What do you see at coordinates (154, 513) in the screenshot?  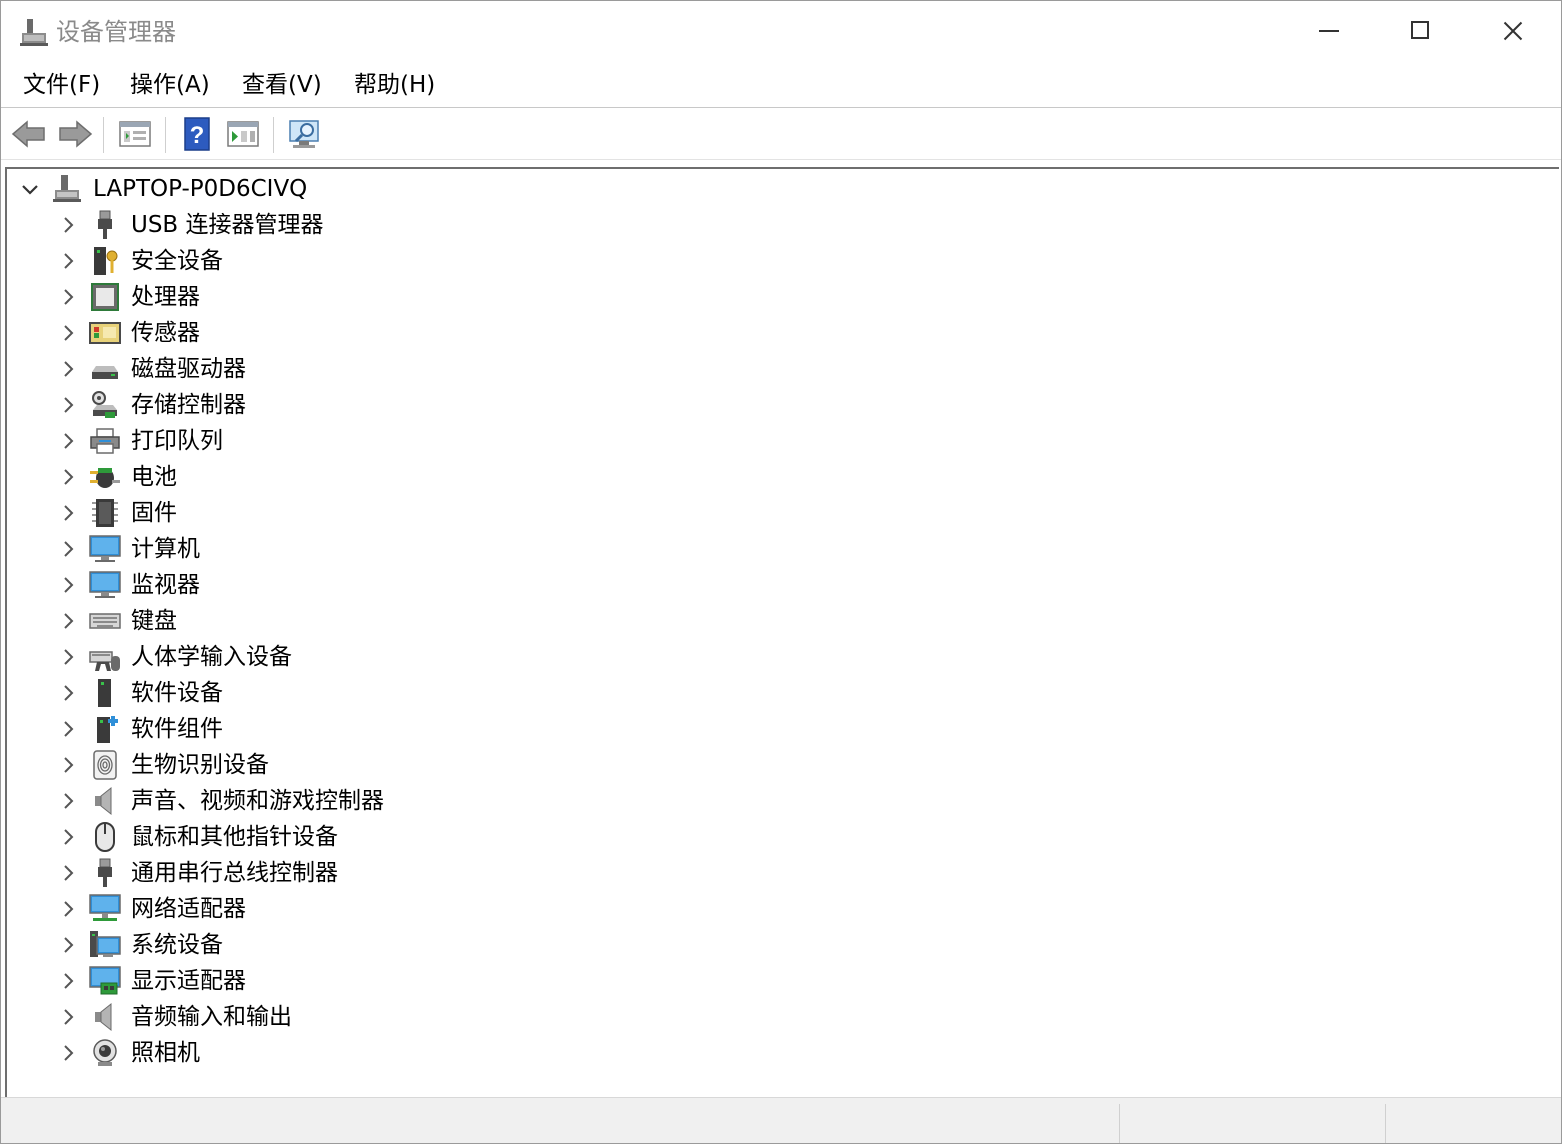 I see `tree-item-label: 固件` at bounding box center [154, 513].